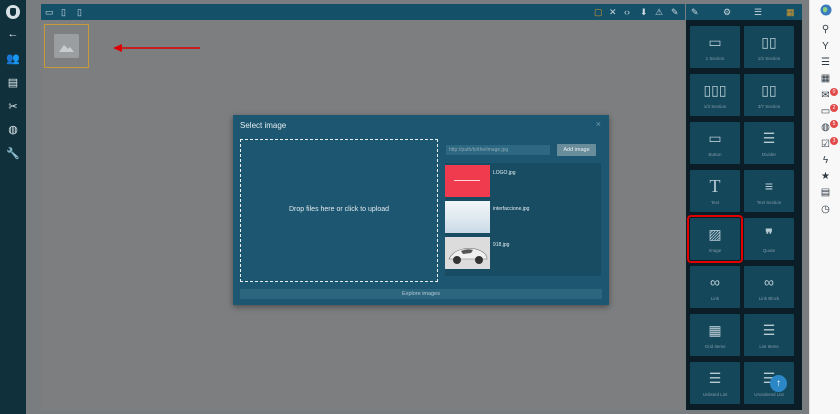  Describe the element at coordinates (769, 106) in the screenshot. I see `block-label: 3/7 Section` at that location.